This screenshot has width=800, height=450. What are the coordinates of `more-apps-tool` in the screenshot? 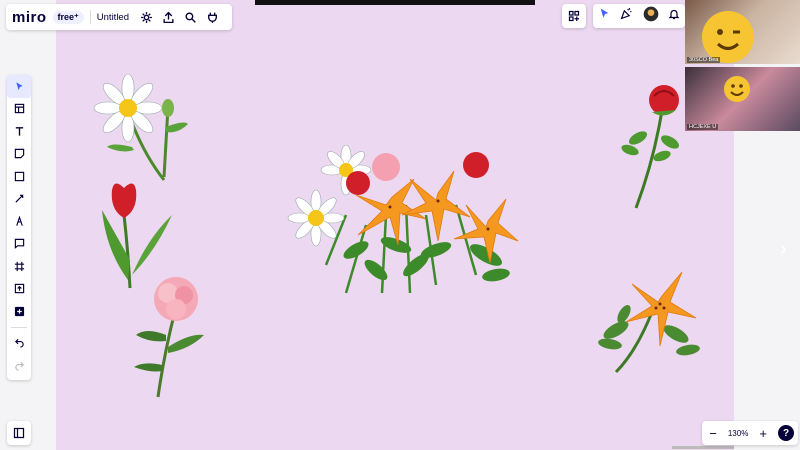 It's located at (19, 311).